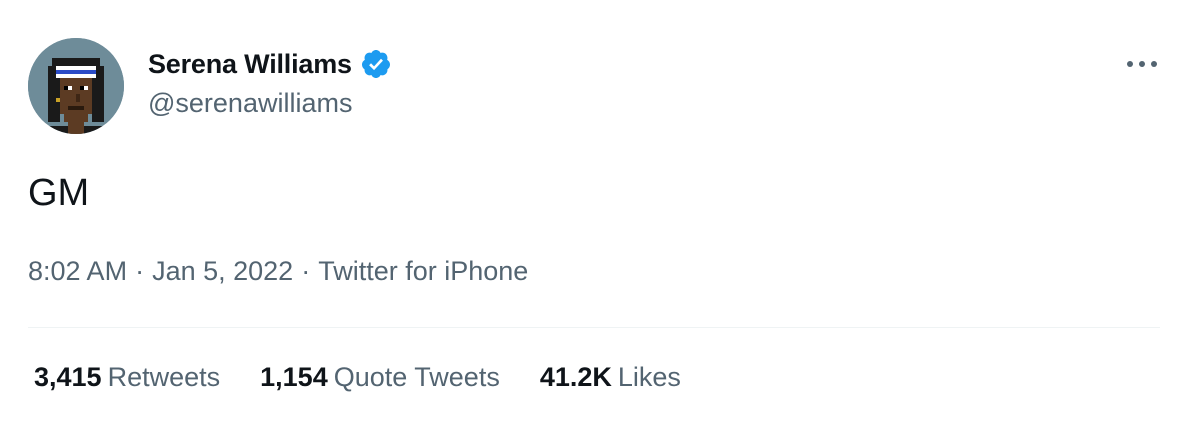 The width and height of the screenshot is (1182, 422). I want to click on tweet-meta: 8:02 AM · Jan 5, 2022 · Twitter for iPhone, so click(278, 271).